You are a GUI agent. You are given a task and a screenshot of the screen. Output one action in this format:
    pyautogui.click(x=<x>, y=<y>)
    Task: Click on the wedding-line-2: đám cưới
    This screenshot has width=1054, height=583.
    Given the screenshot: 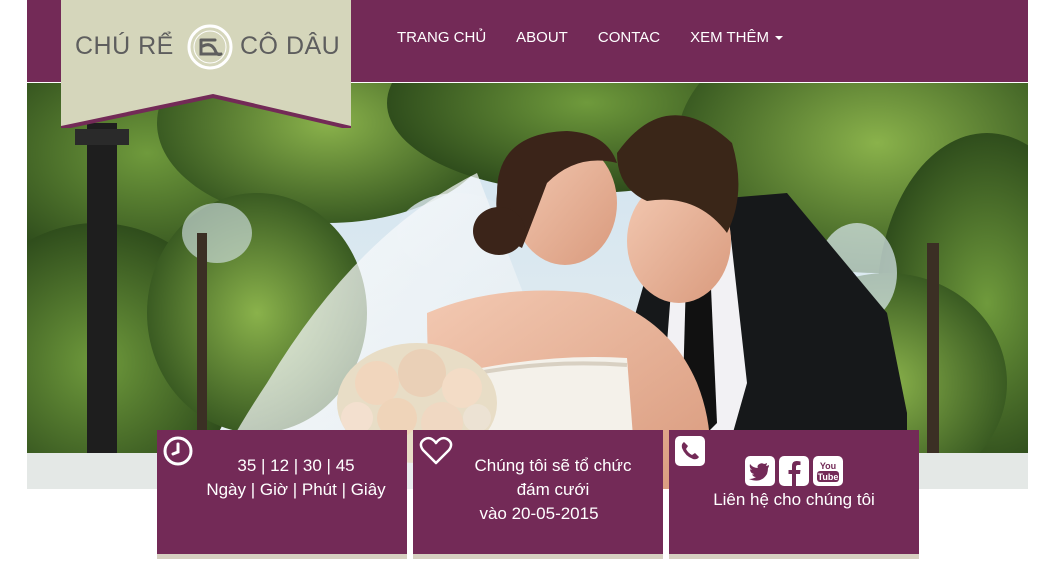 What is the action you would take?
    pyautogui.click(x=553, y=489)
    